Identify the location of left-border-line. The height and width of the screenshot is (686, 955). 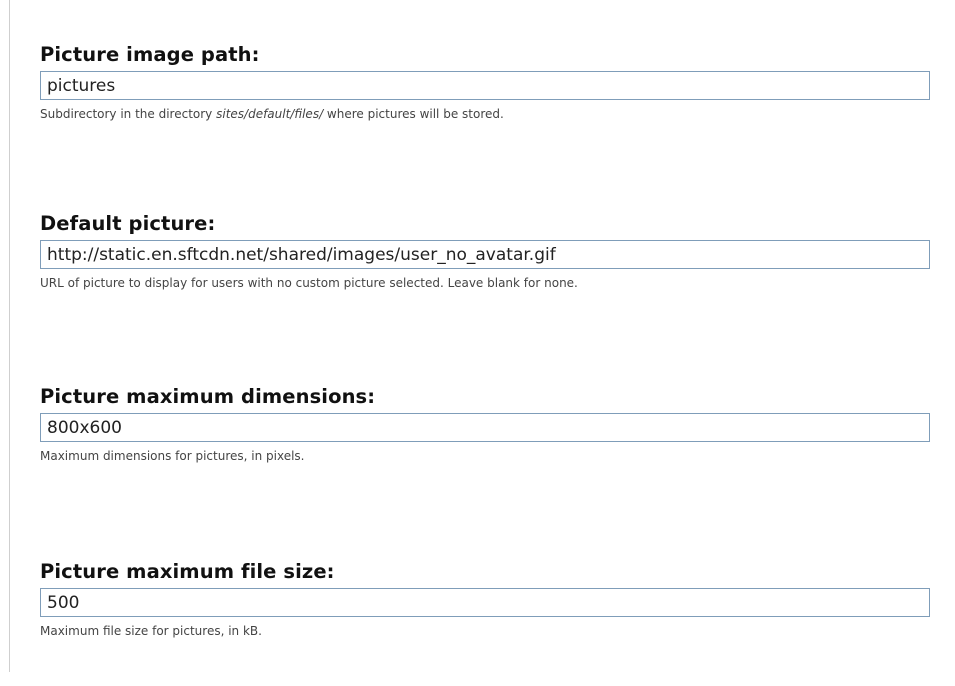
(9, 336).